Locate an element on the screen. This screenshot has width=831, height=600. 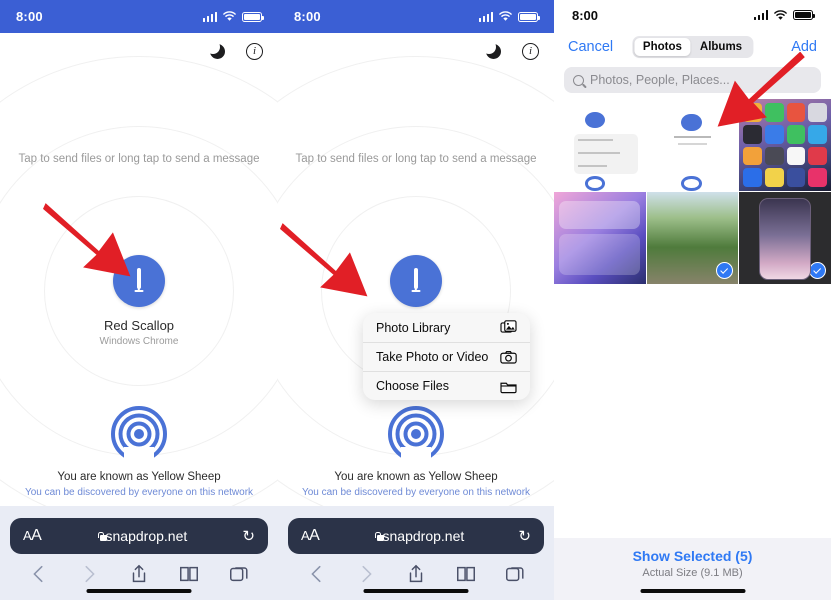
search-icon is located at coordinates (578, 80).